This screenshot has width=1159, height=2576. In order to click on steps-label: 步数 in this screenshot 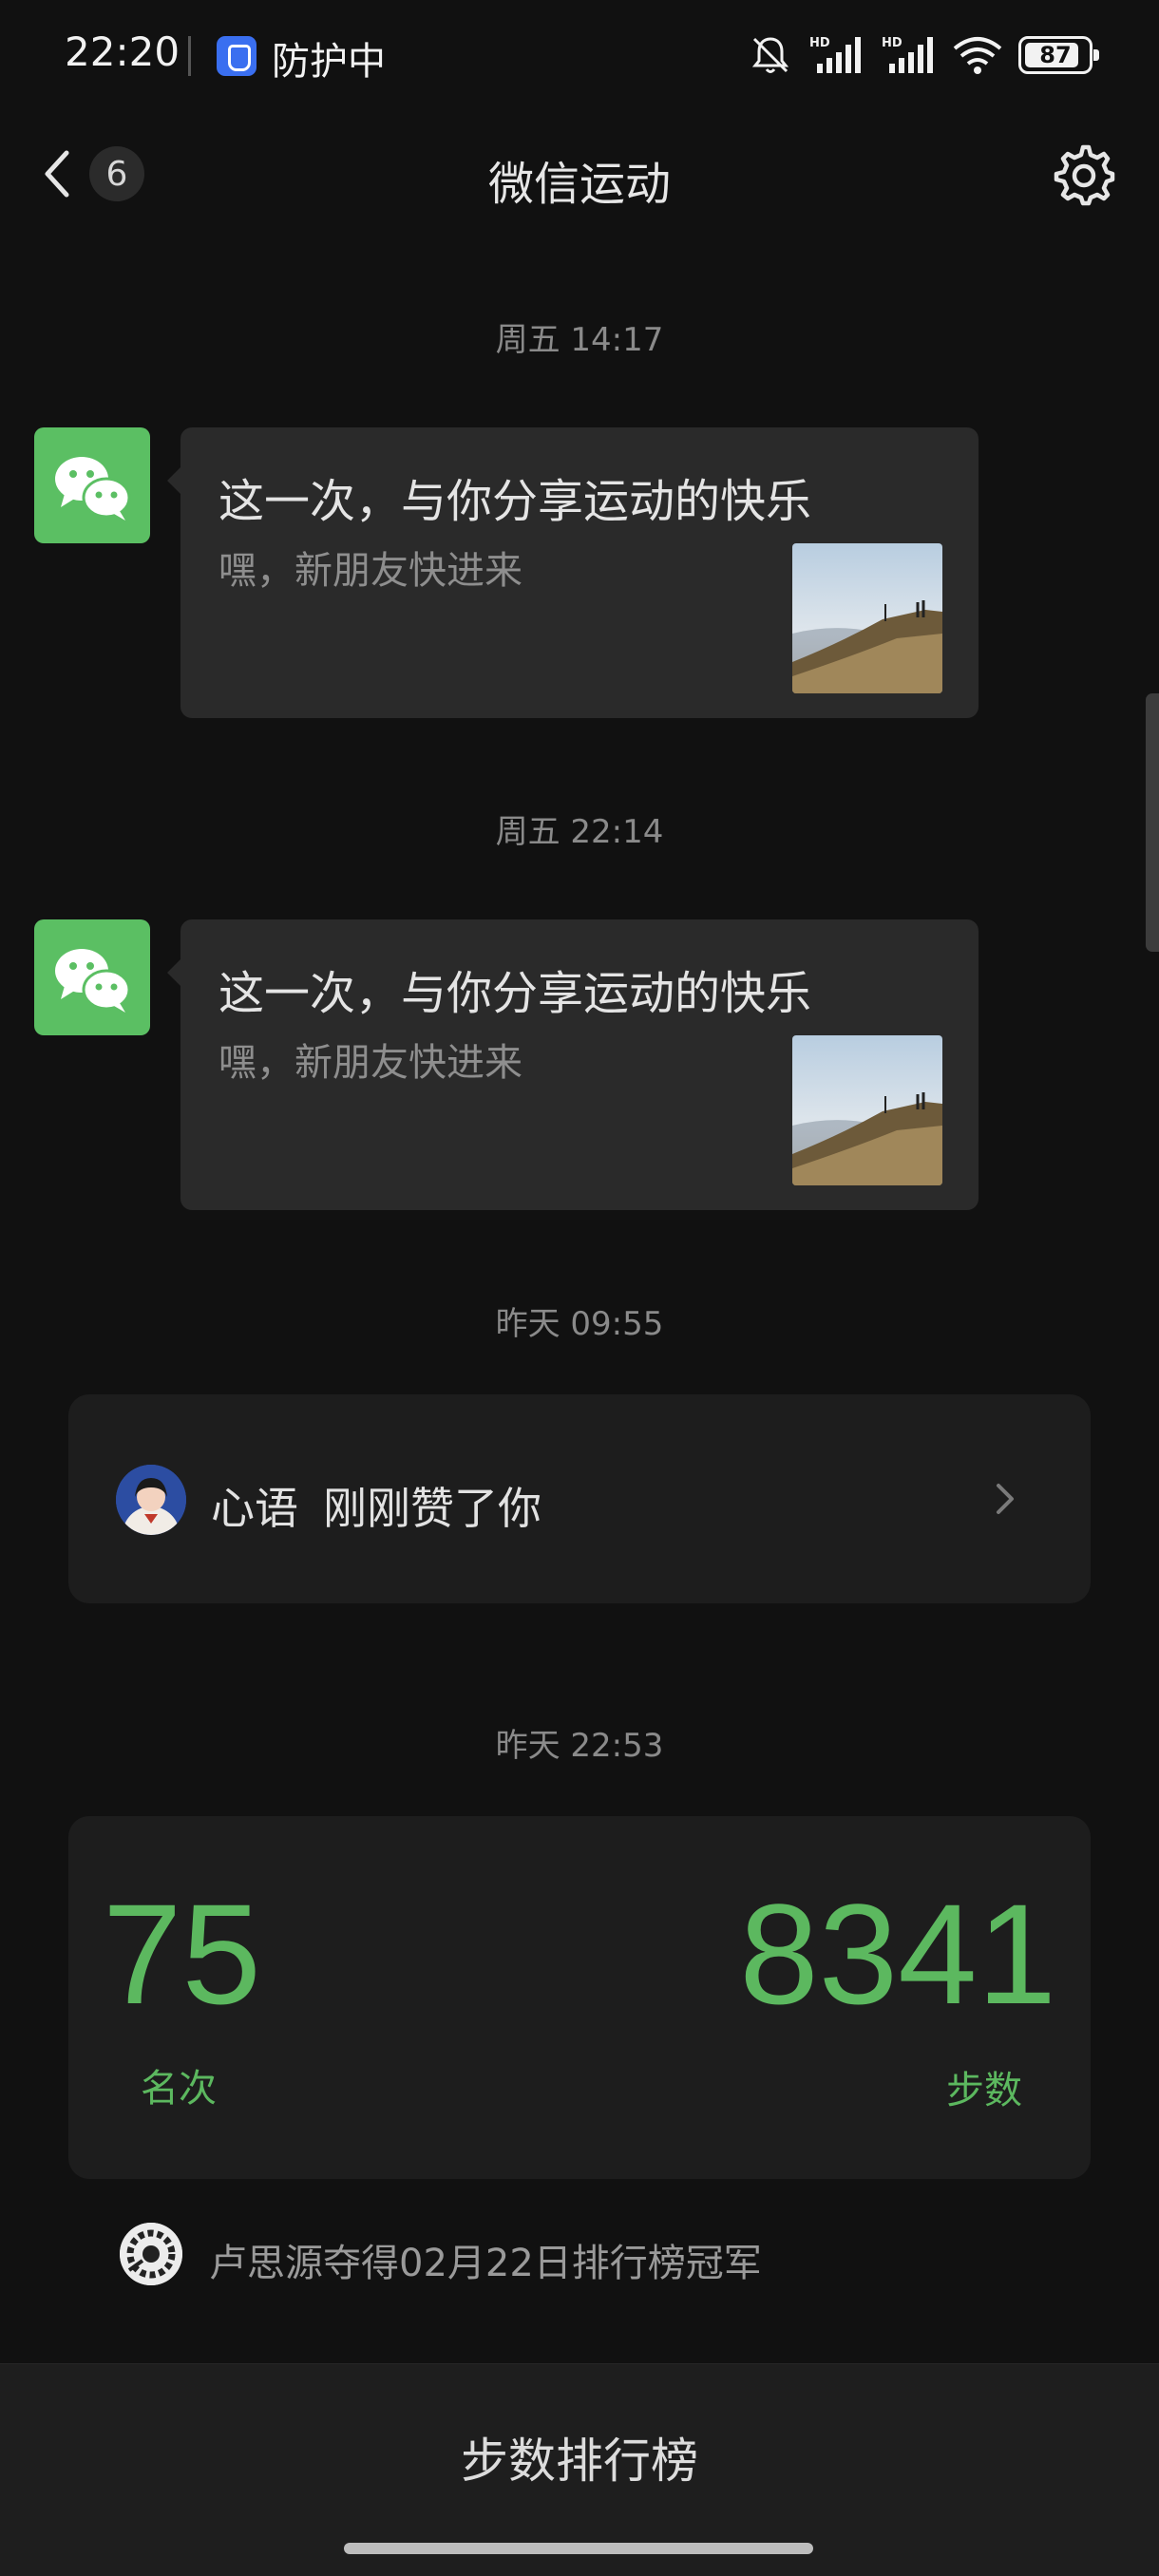, I will do `click(984, 2090)`.